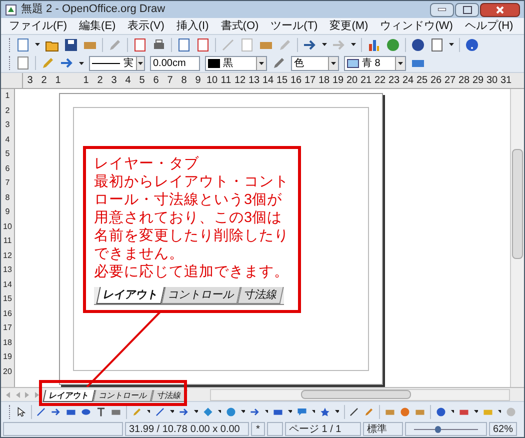 The height and width of the screenshot is (438, 525). What do you see at coordinates (146, 164) in the screenshot?
I see `callout-text-line: レイヤー・タブ` at bounding box center [146, 164].